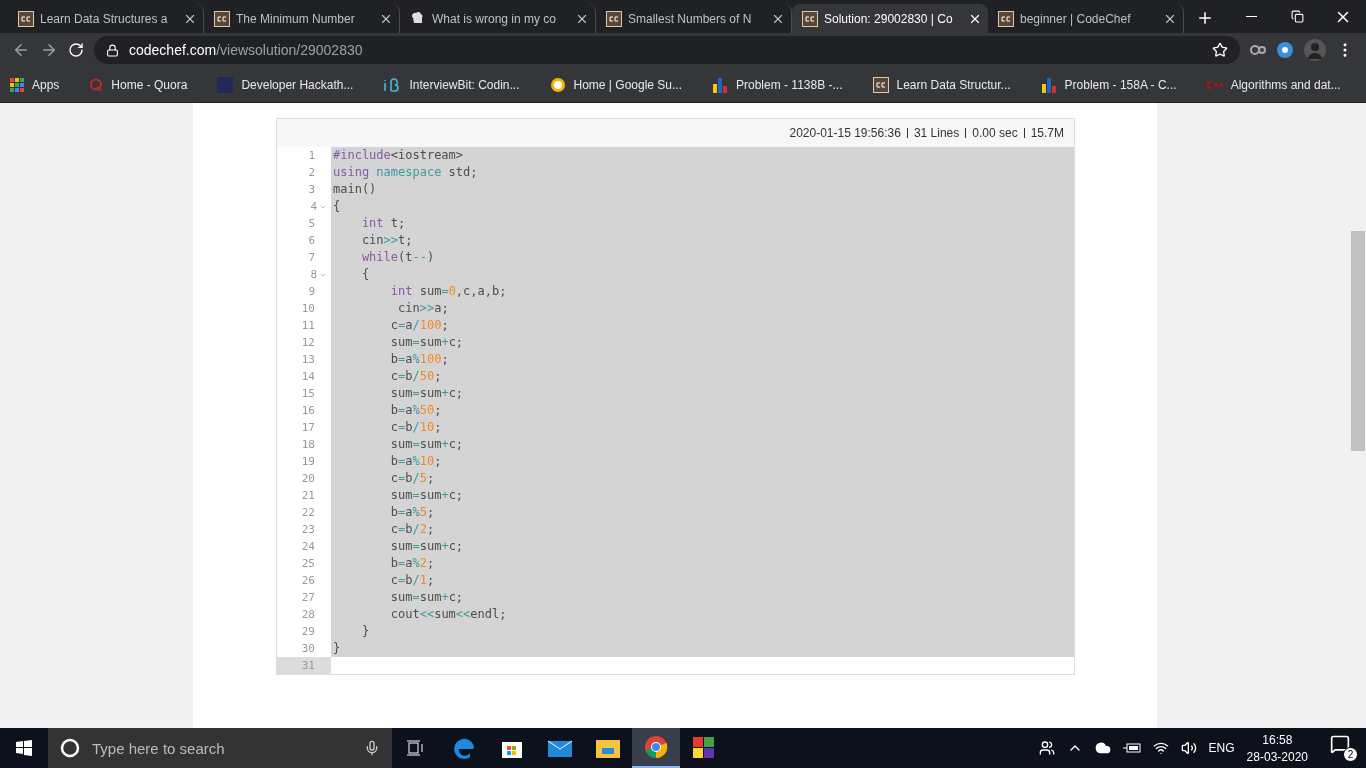 Image resolution: width=1366 pixels, height=768 pixels. Describe the element at coordinates (1350, 754) in the screenshot. I see `notification-count: 2` at that location.